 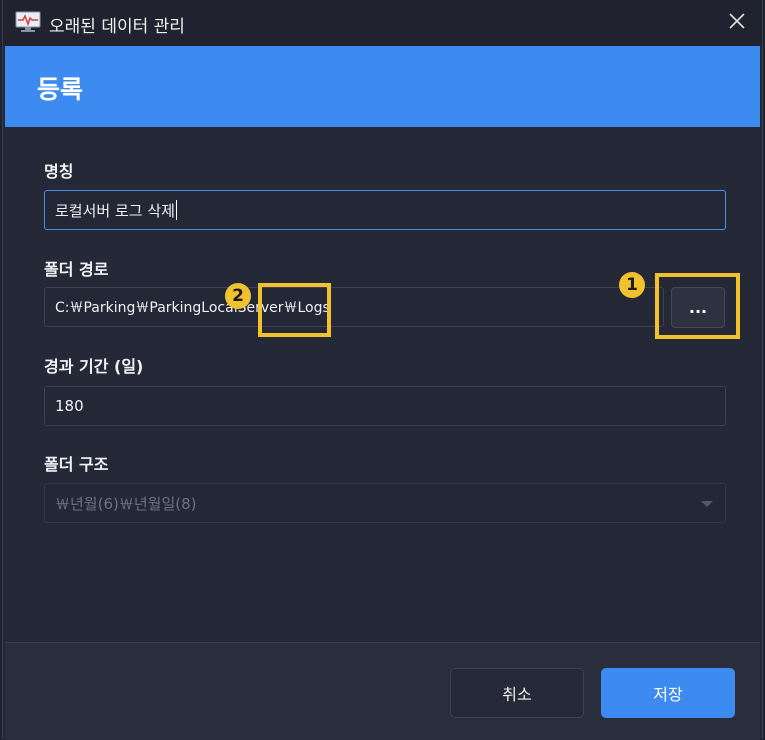 What do you see at coordinates (176, 210) in the screenshot?
I see `text-caret` at bounding box center [176, 210].